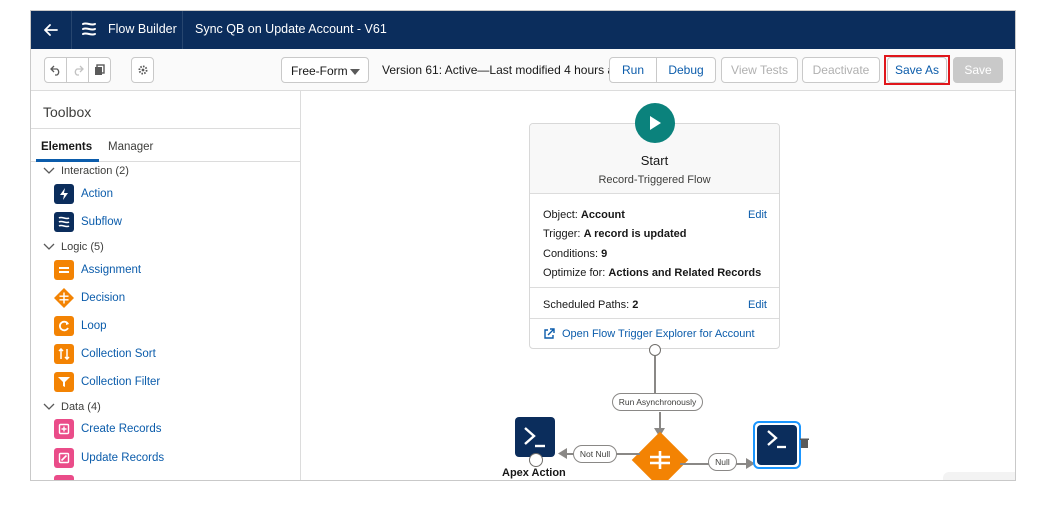  I want to click on copy-button, so click(99, 70).